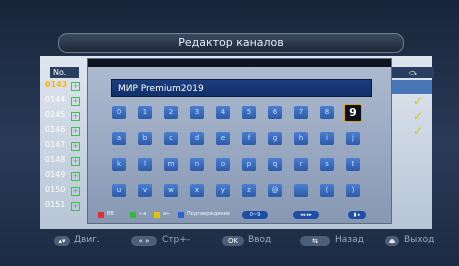 The height and width of the screenshot is (266, 459). I want to click on channel-row: 0145 +, so click(60, 116).